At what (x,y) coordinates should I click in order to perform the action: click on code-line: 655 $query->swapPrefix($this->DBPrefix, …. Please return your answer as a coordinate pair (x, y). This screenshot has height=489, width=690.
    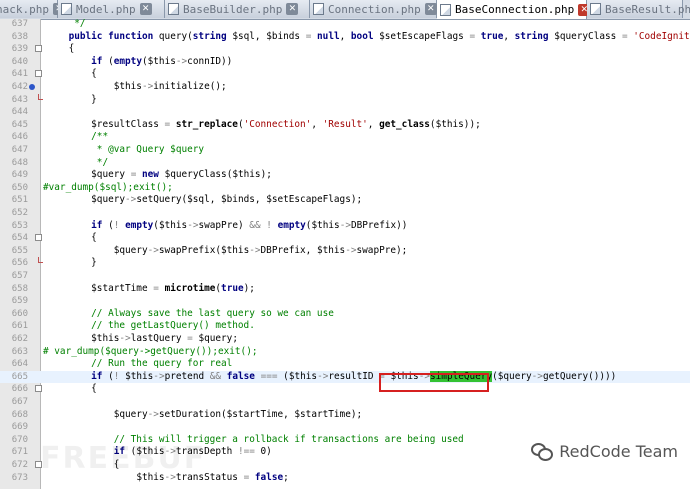
    Looking at the image, I should click on (345, 251).